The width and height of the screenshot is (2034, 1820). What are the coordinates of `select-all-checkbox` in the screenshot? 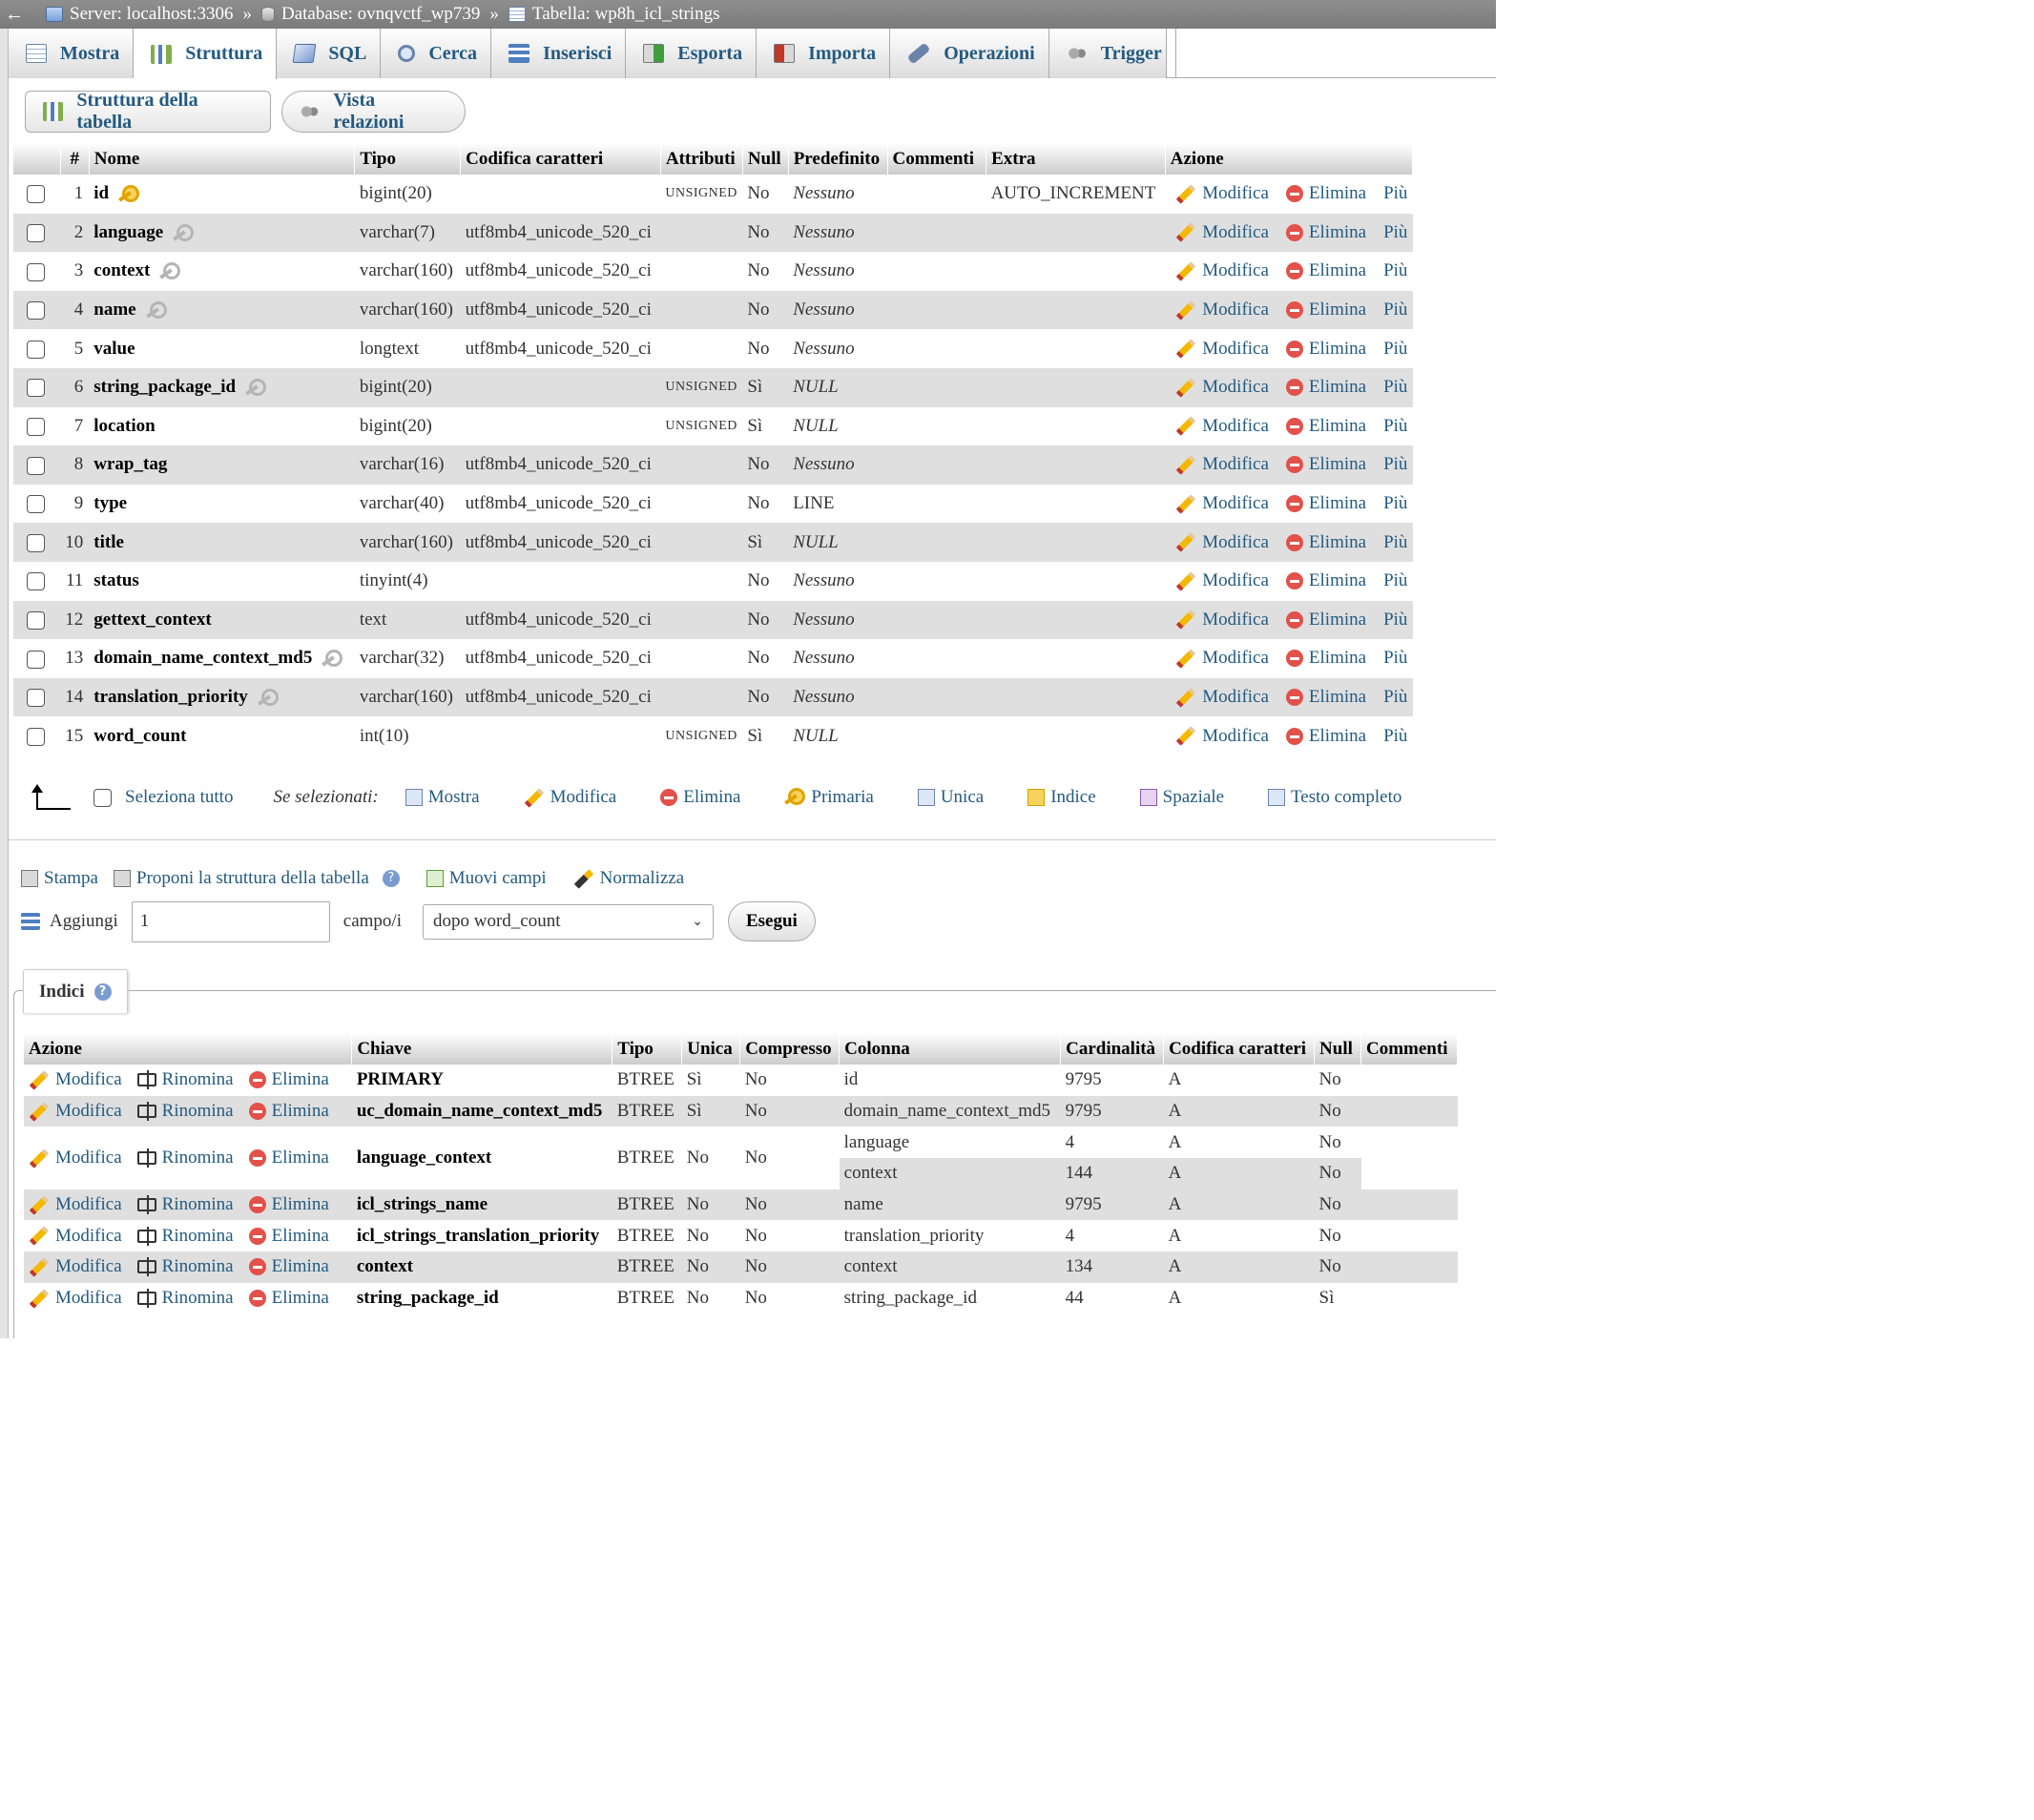 It's located at (102, 797).